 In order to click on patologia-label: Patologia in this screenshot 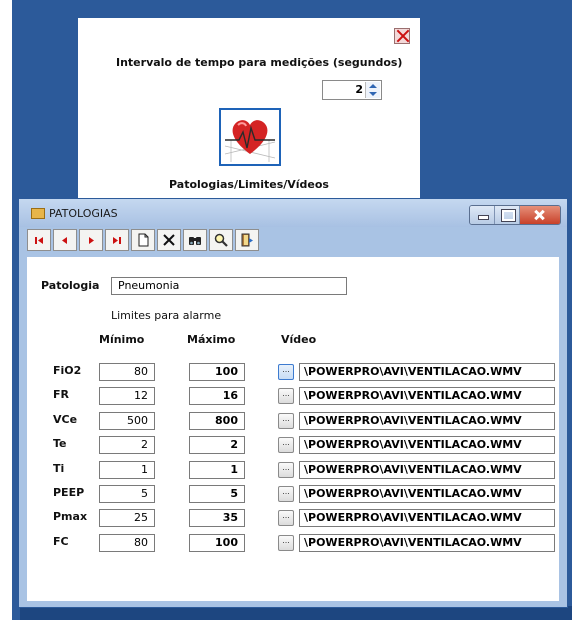, I will do `click(70, 285)`.